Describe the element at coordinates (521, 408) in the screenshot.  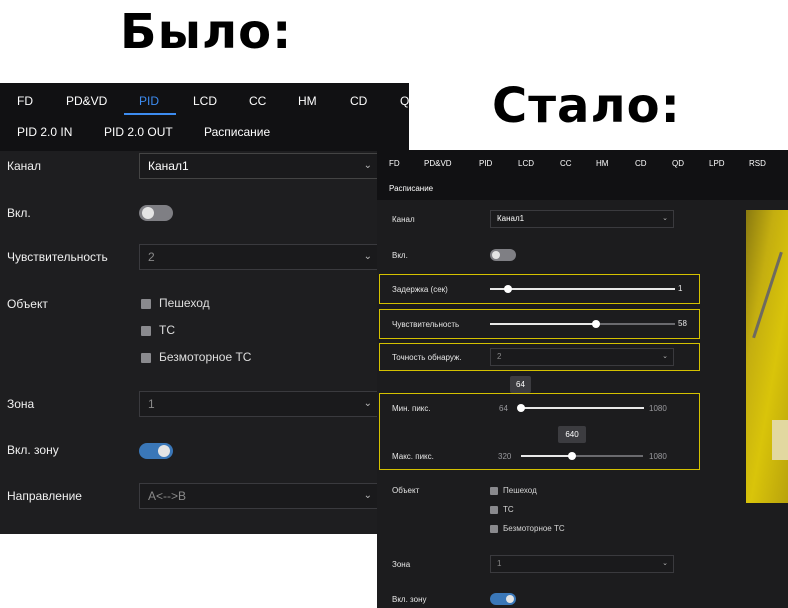
I see `min-pixels-slider-thumb` at that location.